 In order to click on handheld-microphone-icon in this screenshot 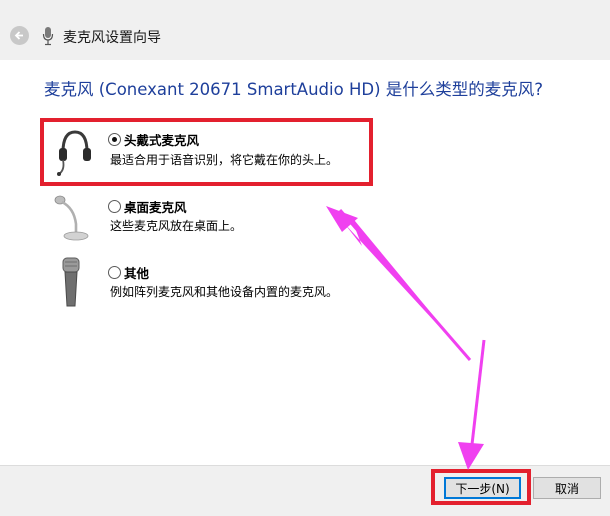, I will do `click(71, 282)`.